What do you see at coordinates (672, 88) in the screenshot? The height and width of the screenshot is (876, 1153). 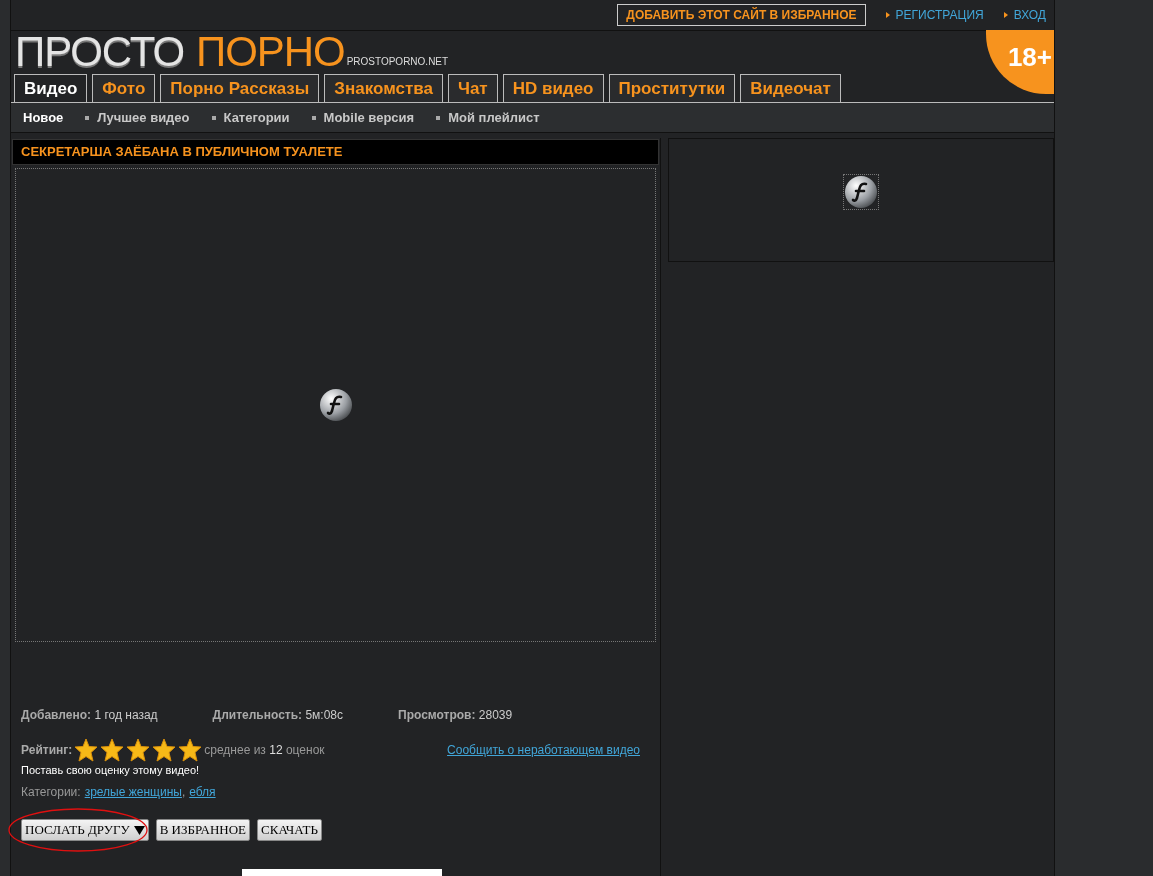 I see `nav-tab: Проститутки` at bounding box center [672, 88].